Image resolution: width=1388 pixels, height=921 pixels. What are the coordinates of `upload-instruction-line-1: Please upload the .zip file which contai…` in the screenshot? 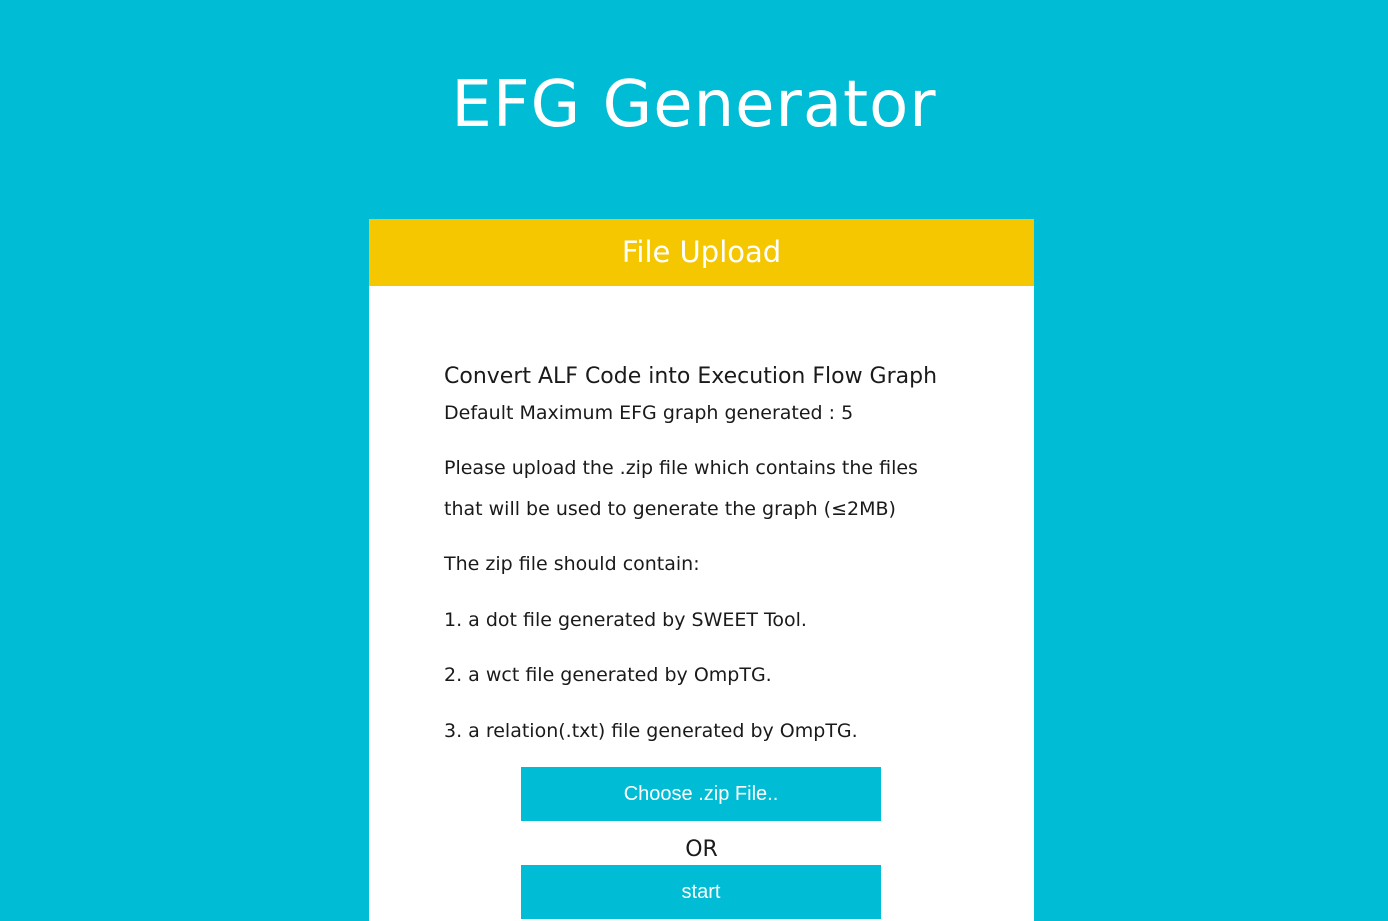 It's located at (681, 468).